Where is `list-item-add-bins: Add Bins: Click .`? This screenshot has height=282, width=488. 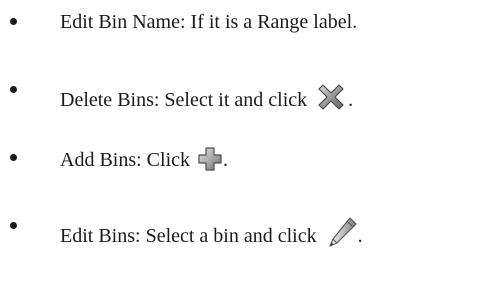
list-item-add-bins: Add Bins: Click . is located at coordinates (244, 160).